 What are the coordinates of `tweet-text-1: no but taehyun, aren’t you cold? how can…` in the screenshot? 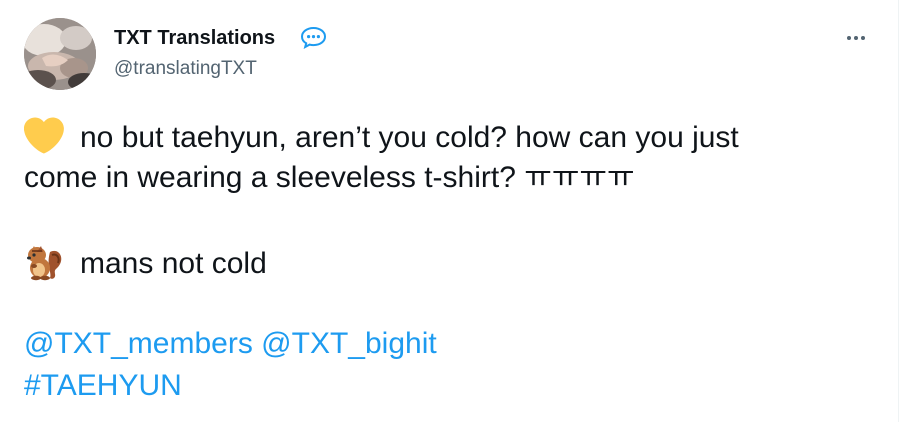 It's located at (409, 137).